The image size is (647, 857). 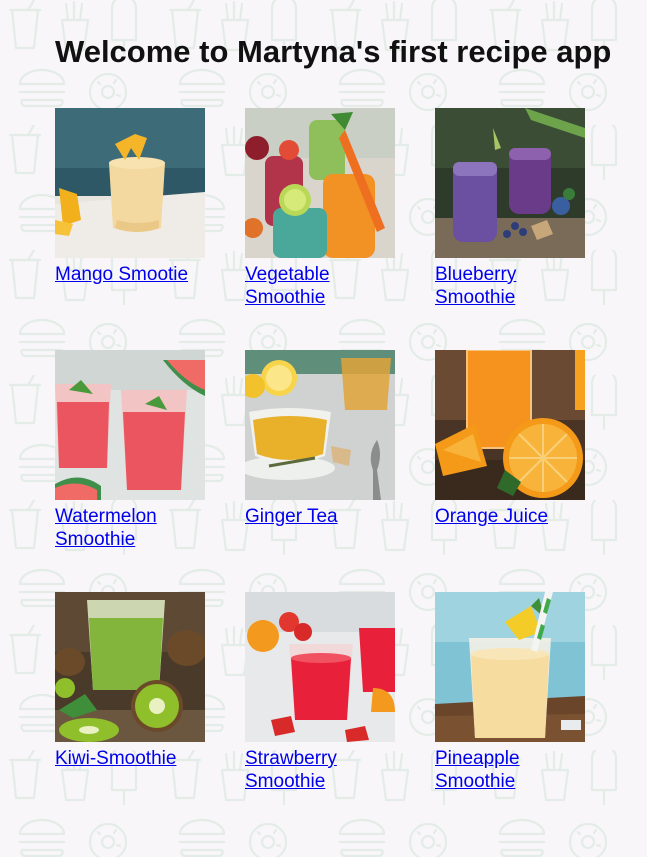 What do you see at coordinates (320, 183) in the screenshot?
I see `vegetable-smoothie-photo` at bounding box center [320, 183].